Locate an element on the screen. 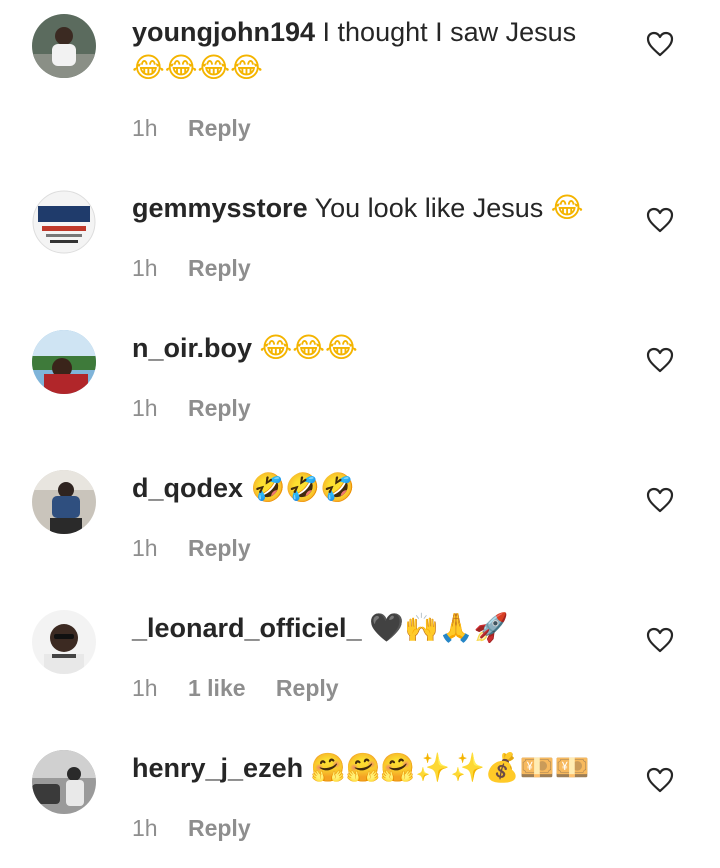  laughing-emoji-icon: 😂😂😂 is located at coordinates (308, 347).